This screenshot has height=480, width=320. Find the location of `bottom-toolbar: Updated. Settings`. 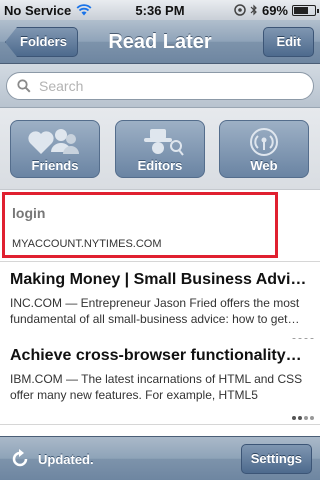

bottom-toolbar: Updated. Settings is located at coordinates (160, 458).